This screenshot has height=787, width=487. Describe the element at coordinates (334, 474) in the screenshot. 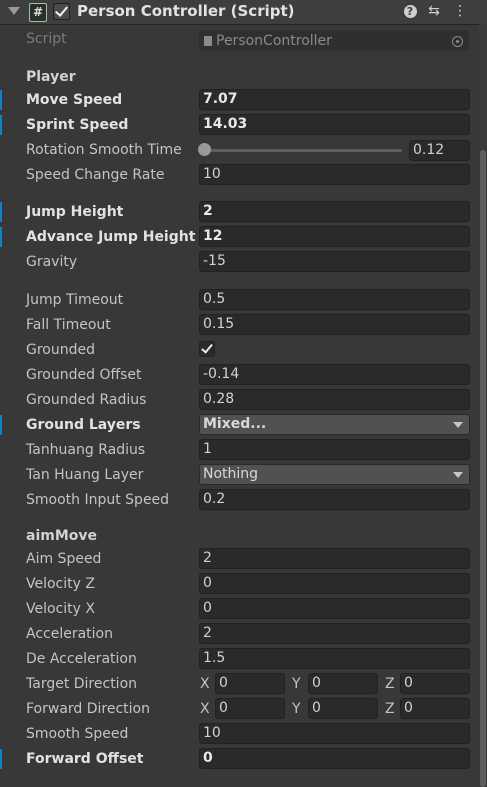

I see `tan-huang-layer-dropdown: Nothing` at that location.